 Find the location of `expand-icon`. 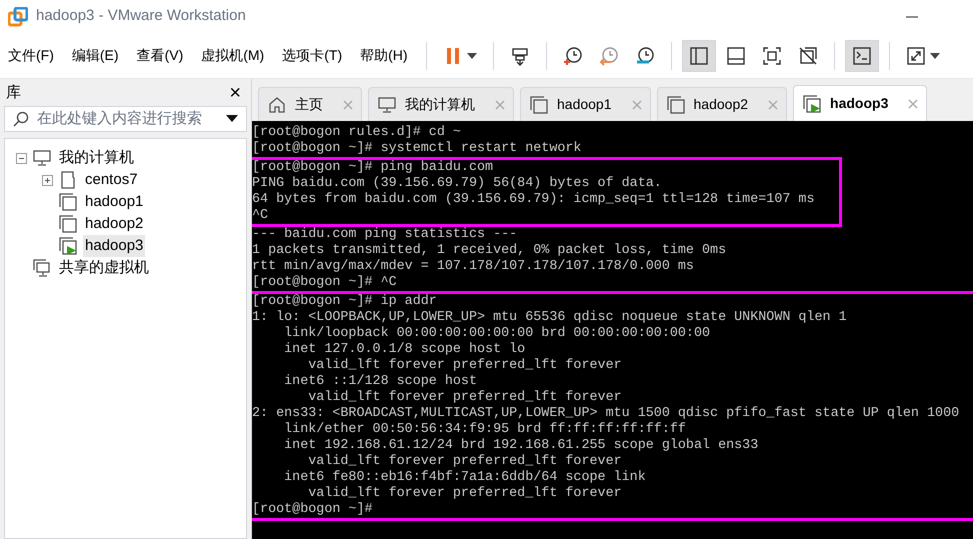

expand-icon is located at coordinates (47, 180).